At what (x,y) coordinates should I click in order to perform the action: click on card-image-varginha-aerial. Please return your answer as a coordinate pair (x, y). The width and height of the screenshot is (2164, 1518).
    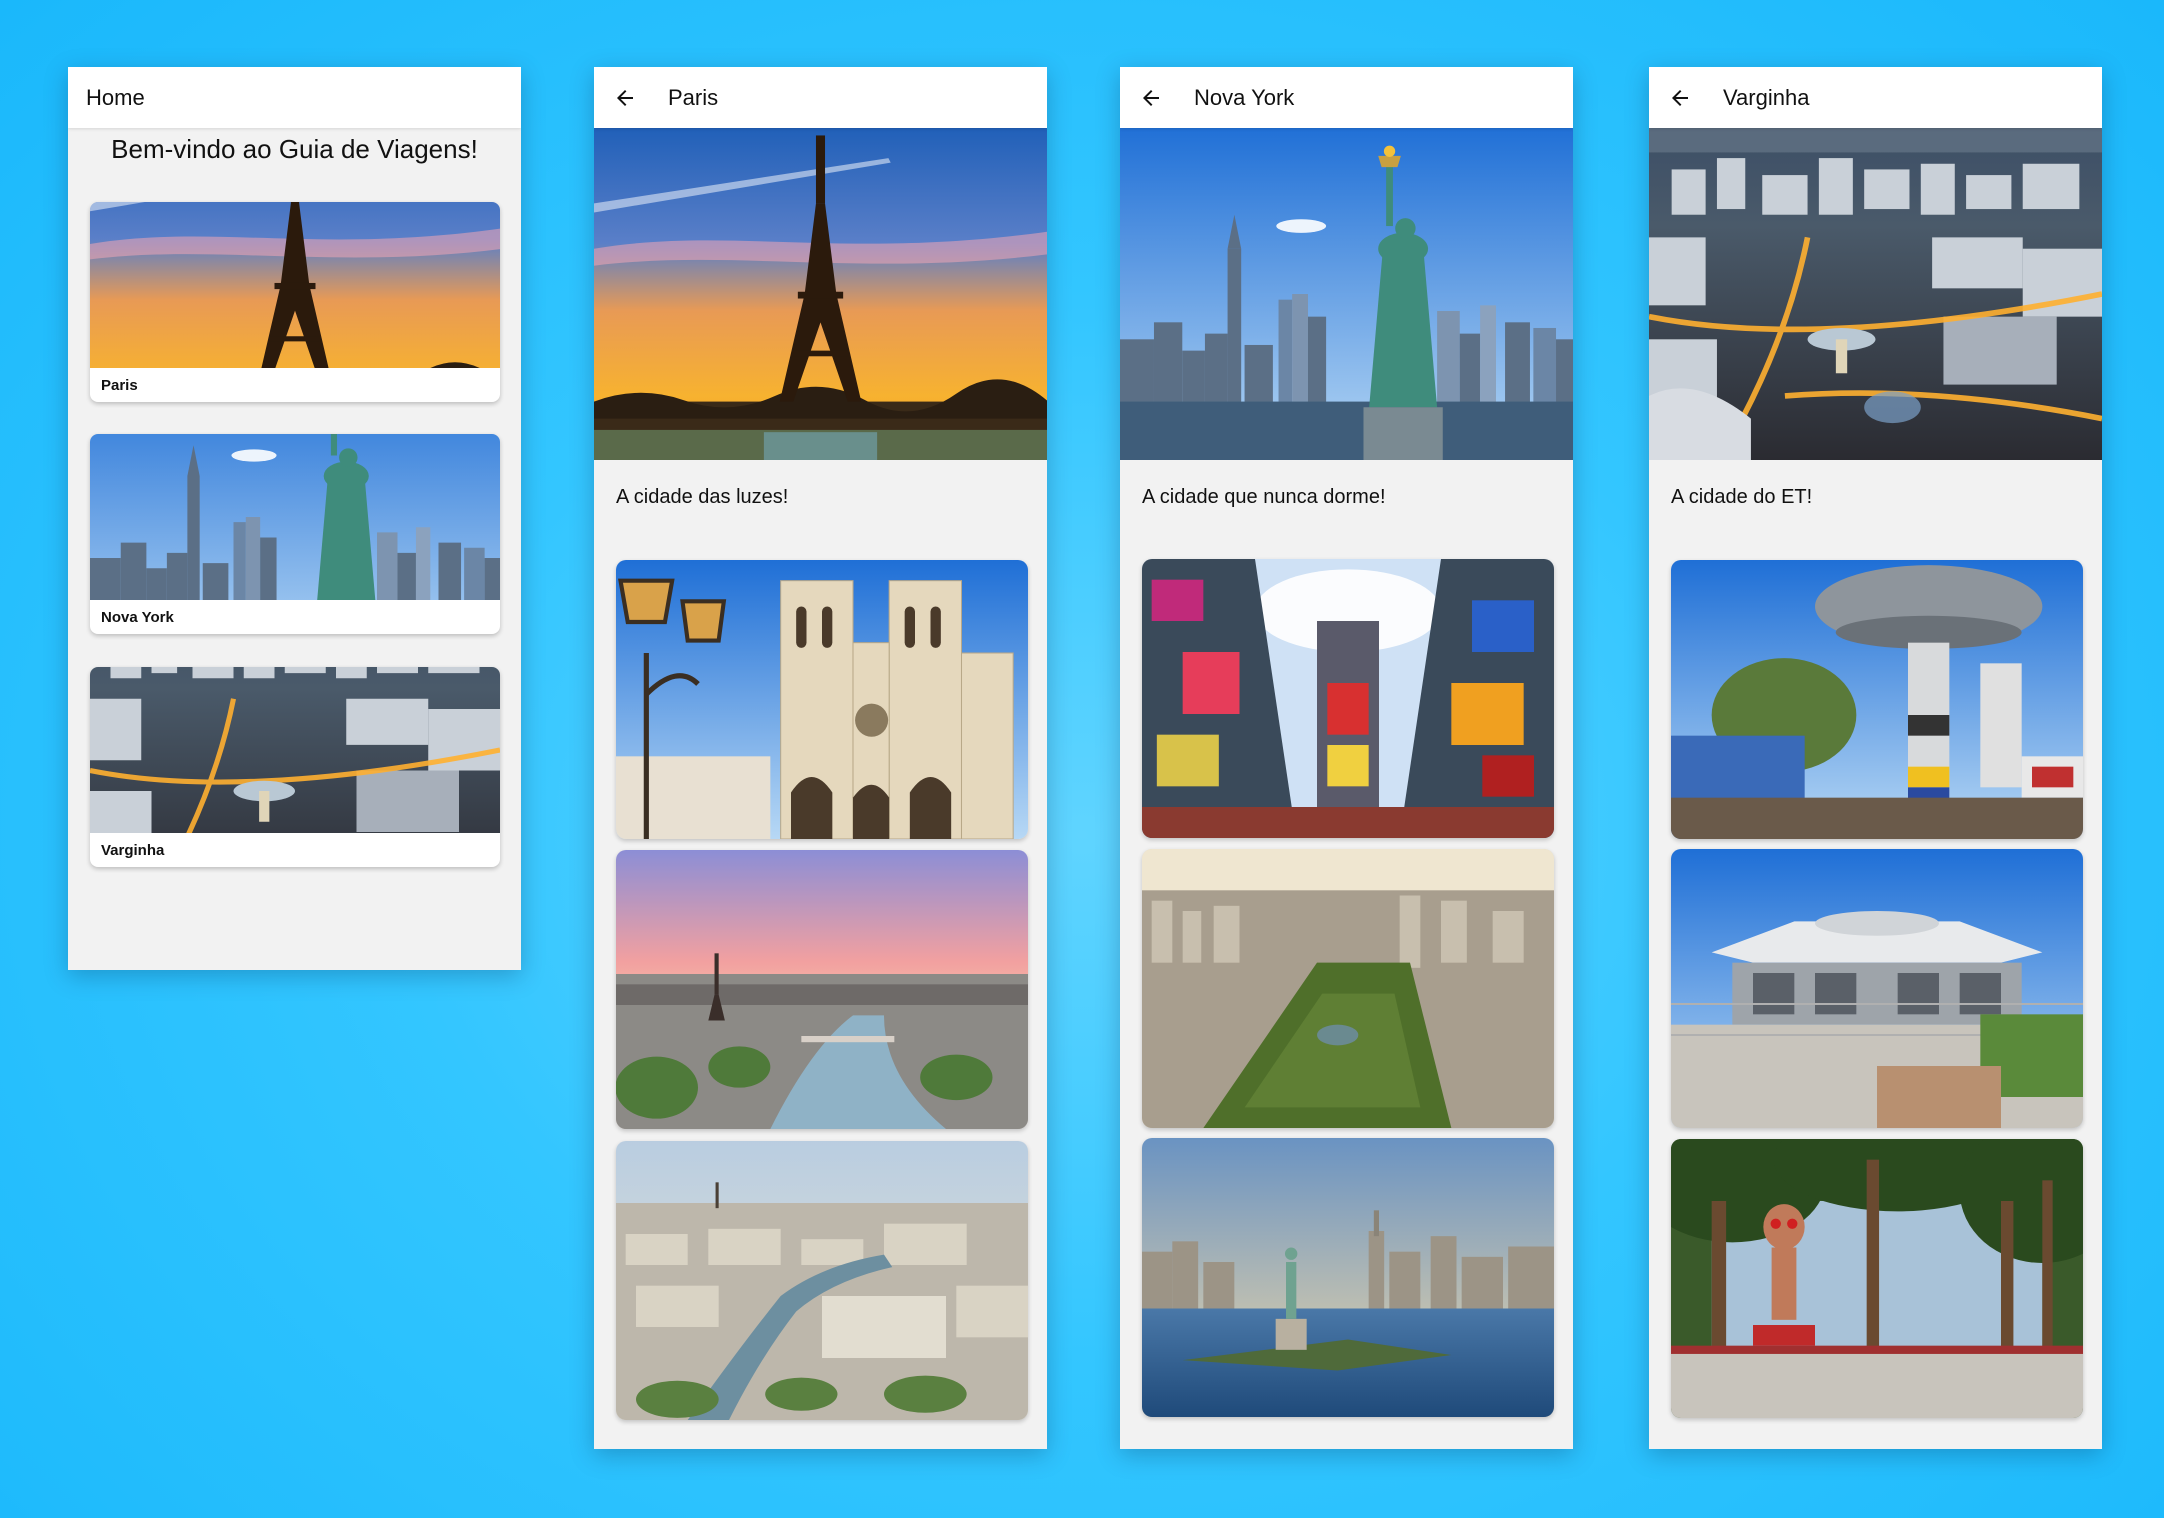
    Looking at the image, I should click on (295, 750).